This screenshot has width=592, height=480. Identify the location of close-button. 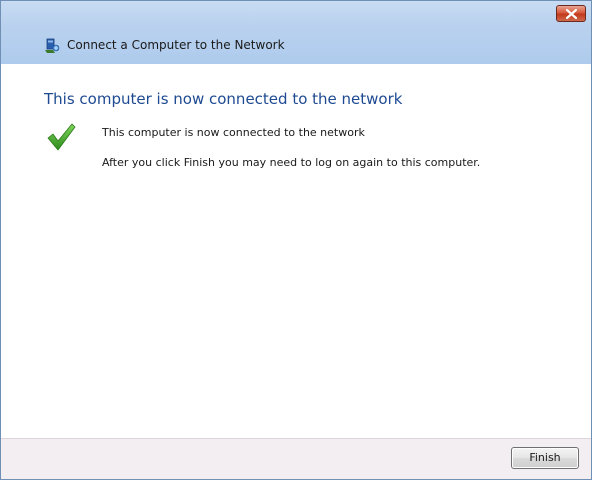
(571, 13).